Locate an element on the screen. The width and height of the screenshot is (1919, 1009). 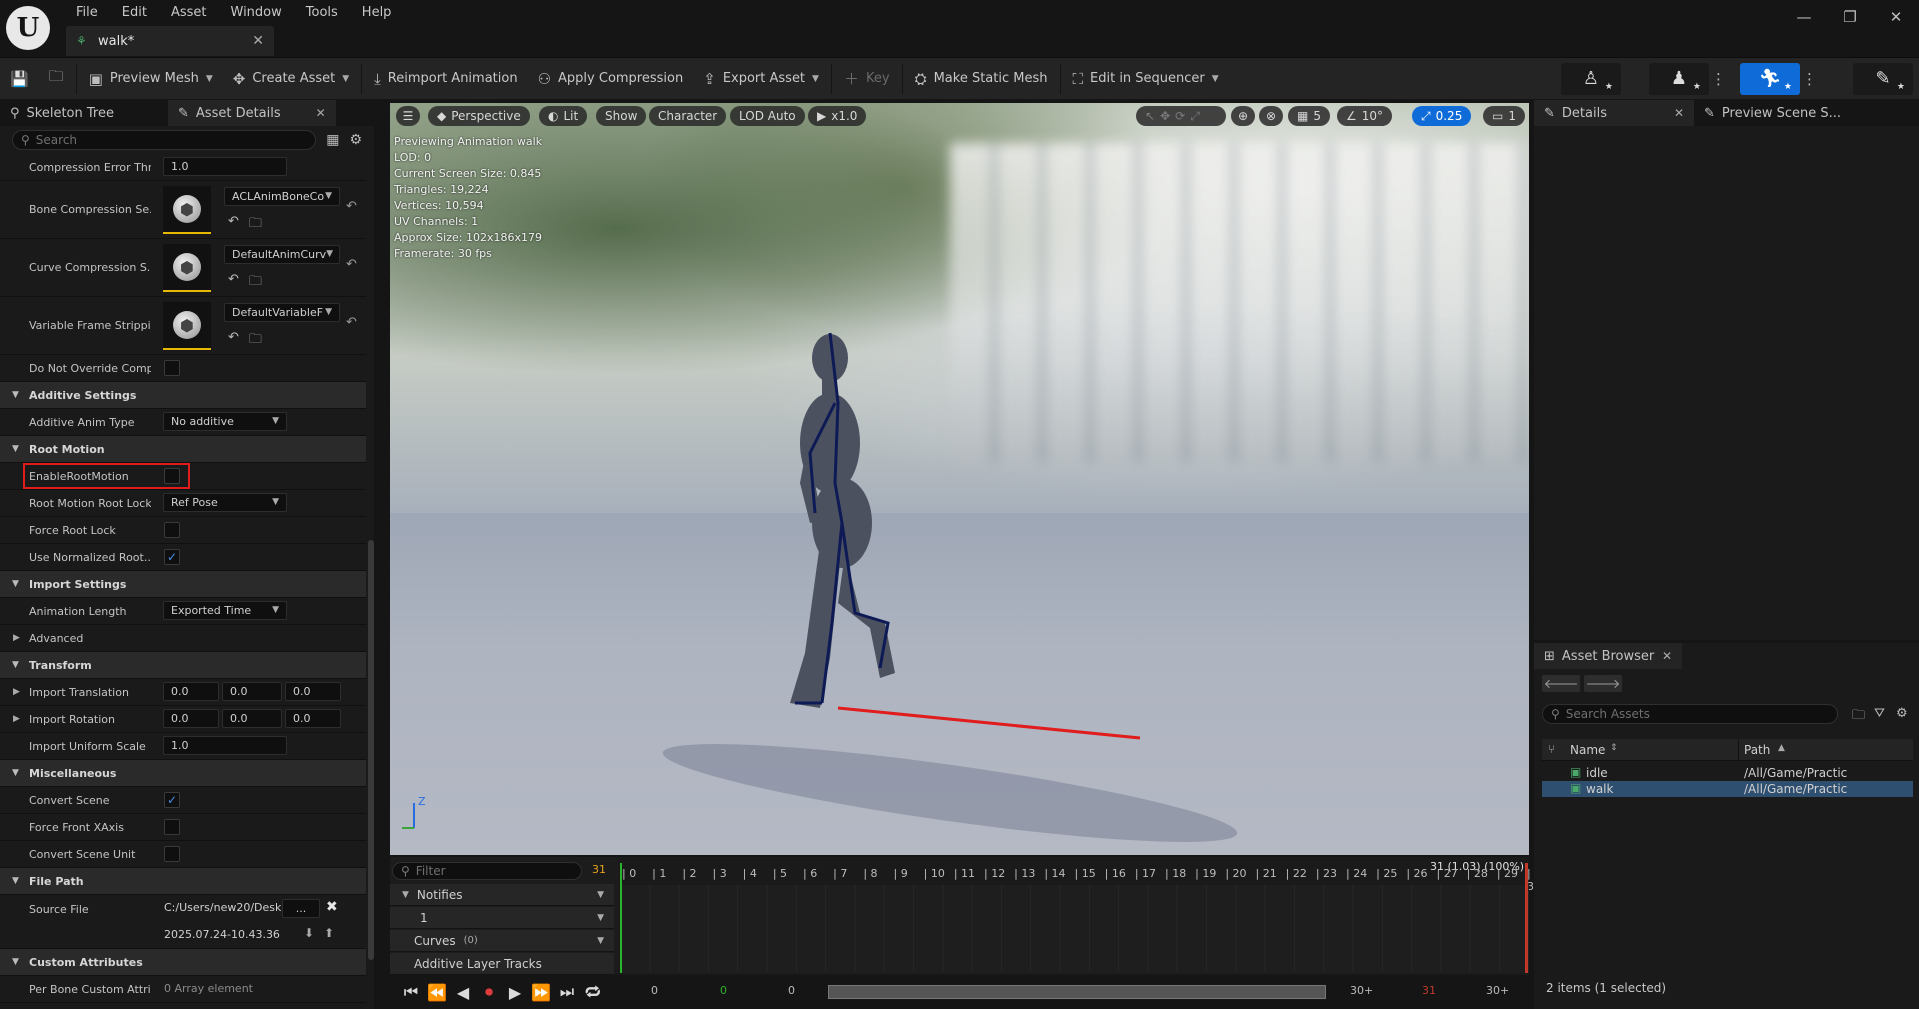
animation-length-combo: Exported Time ▼ is located at coordinates (225, 610).